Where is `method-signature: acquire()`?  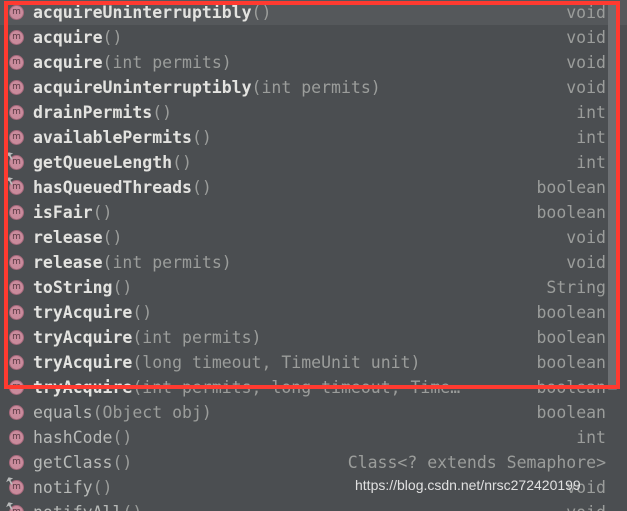 method-signature: acquire() is located at coordinates (292, 37).